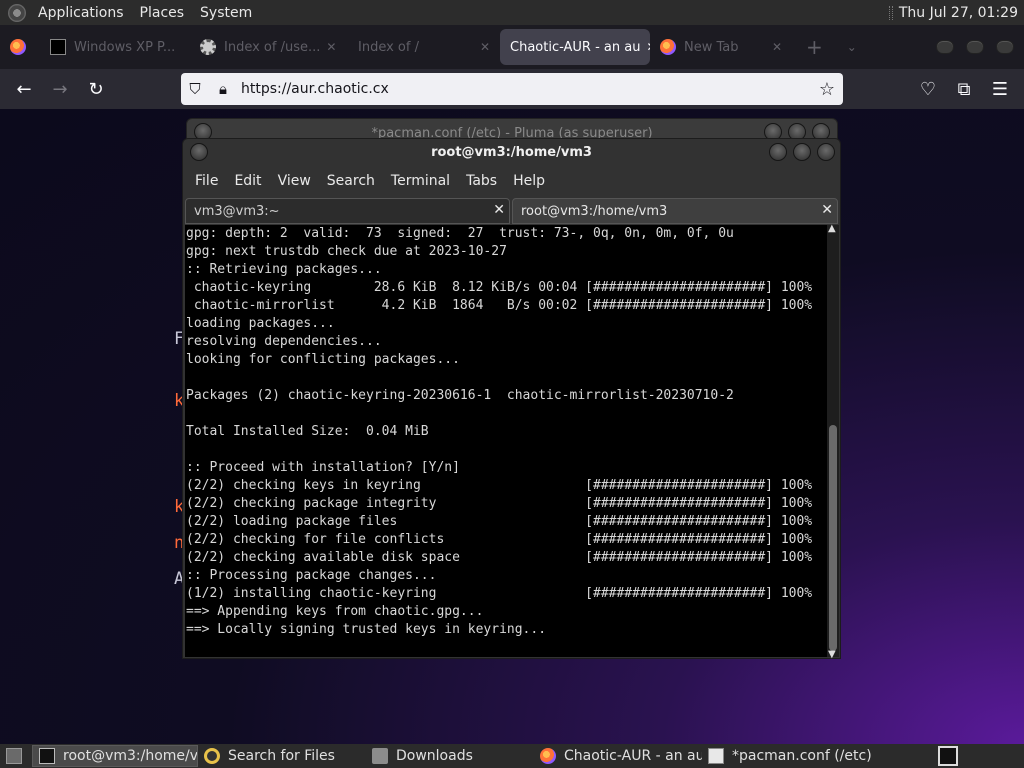 The width and height of the screenshot is (1024, 768). Describe the element at coordinates (420, 47) in the screenshot. I see `tab-index-of-root: Index of / ✕` at that location.